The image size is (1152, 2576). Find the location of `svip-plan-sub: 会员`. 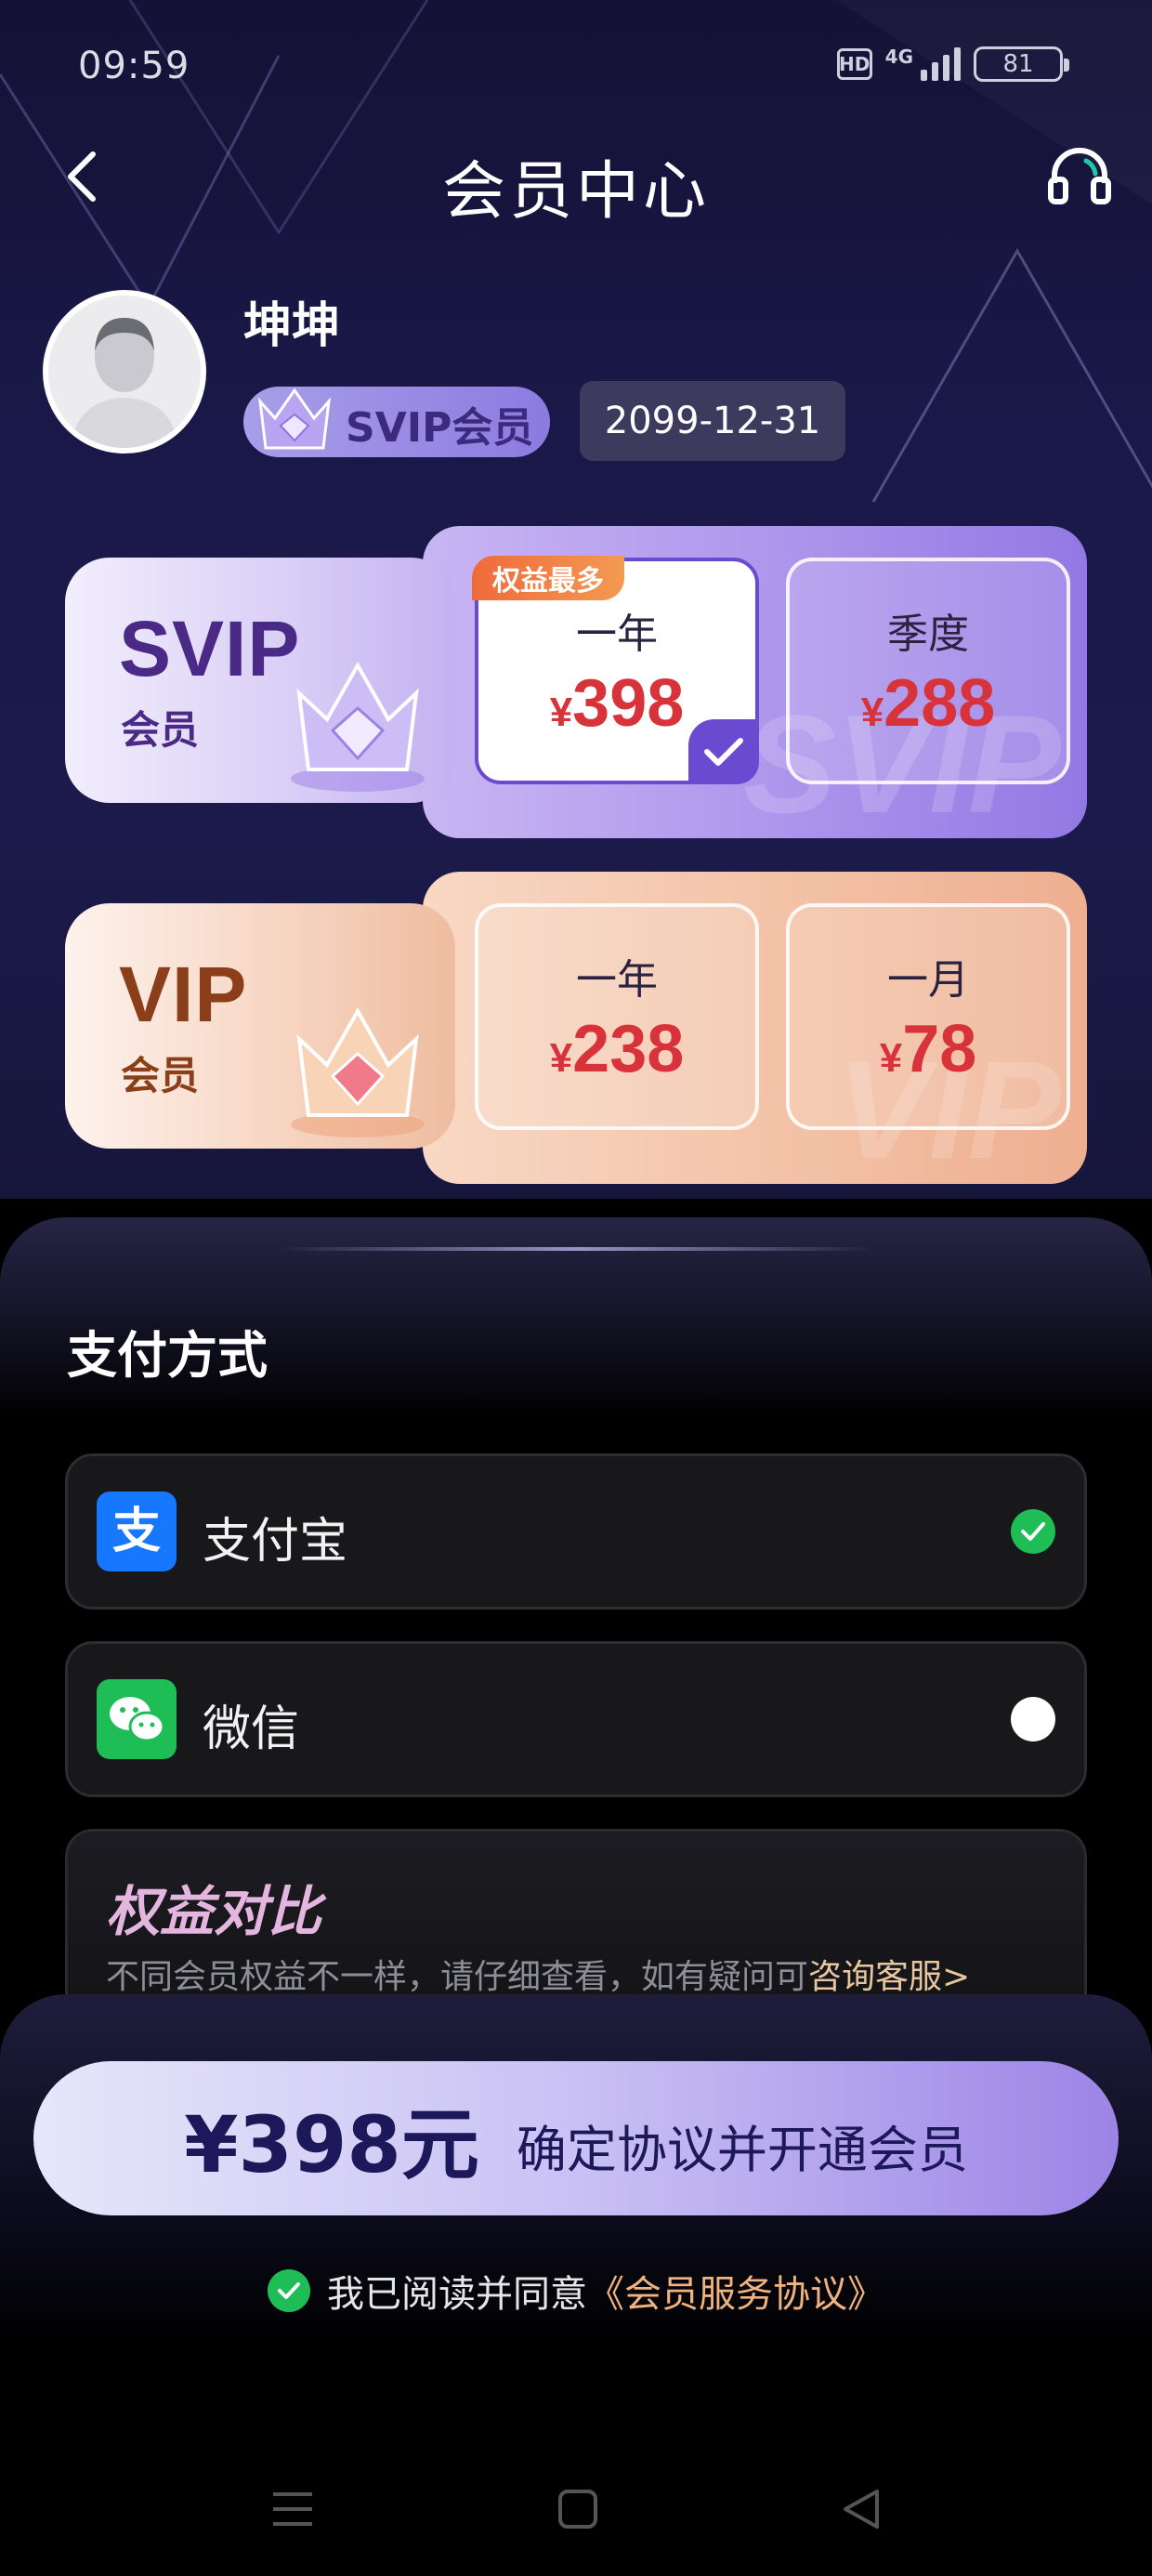

svip-plan-sub: 会员 is located at coordinates (160, 730).